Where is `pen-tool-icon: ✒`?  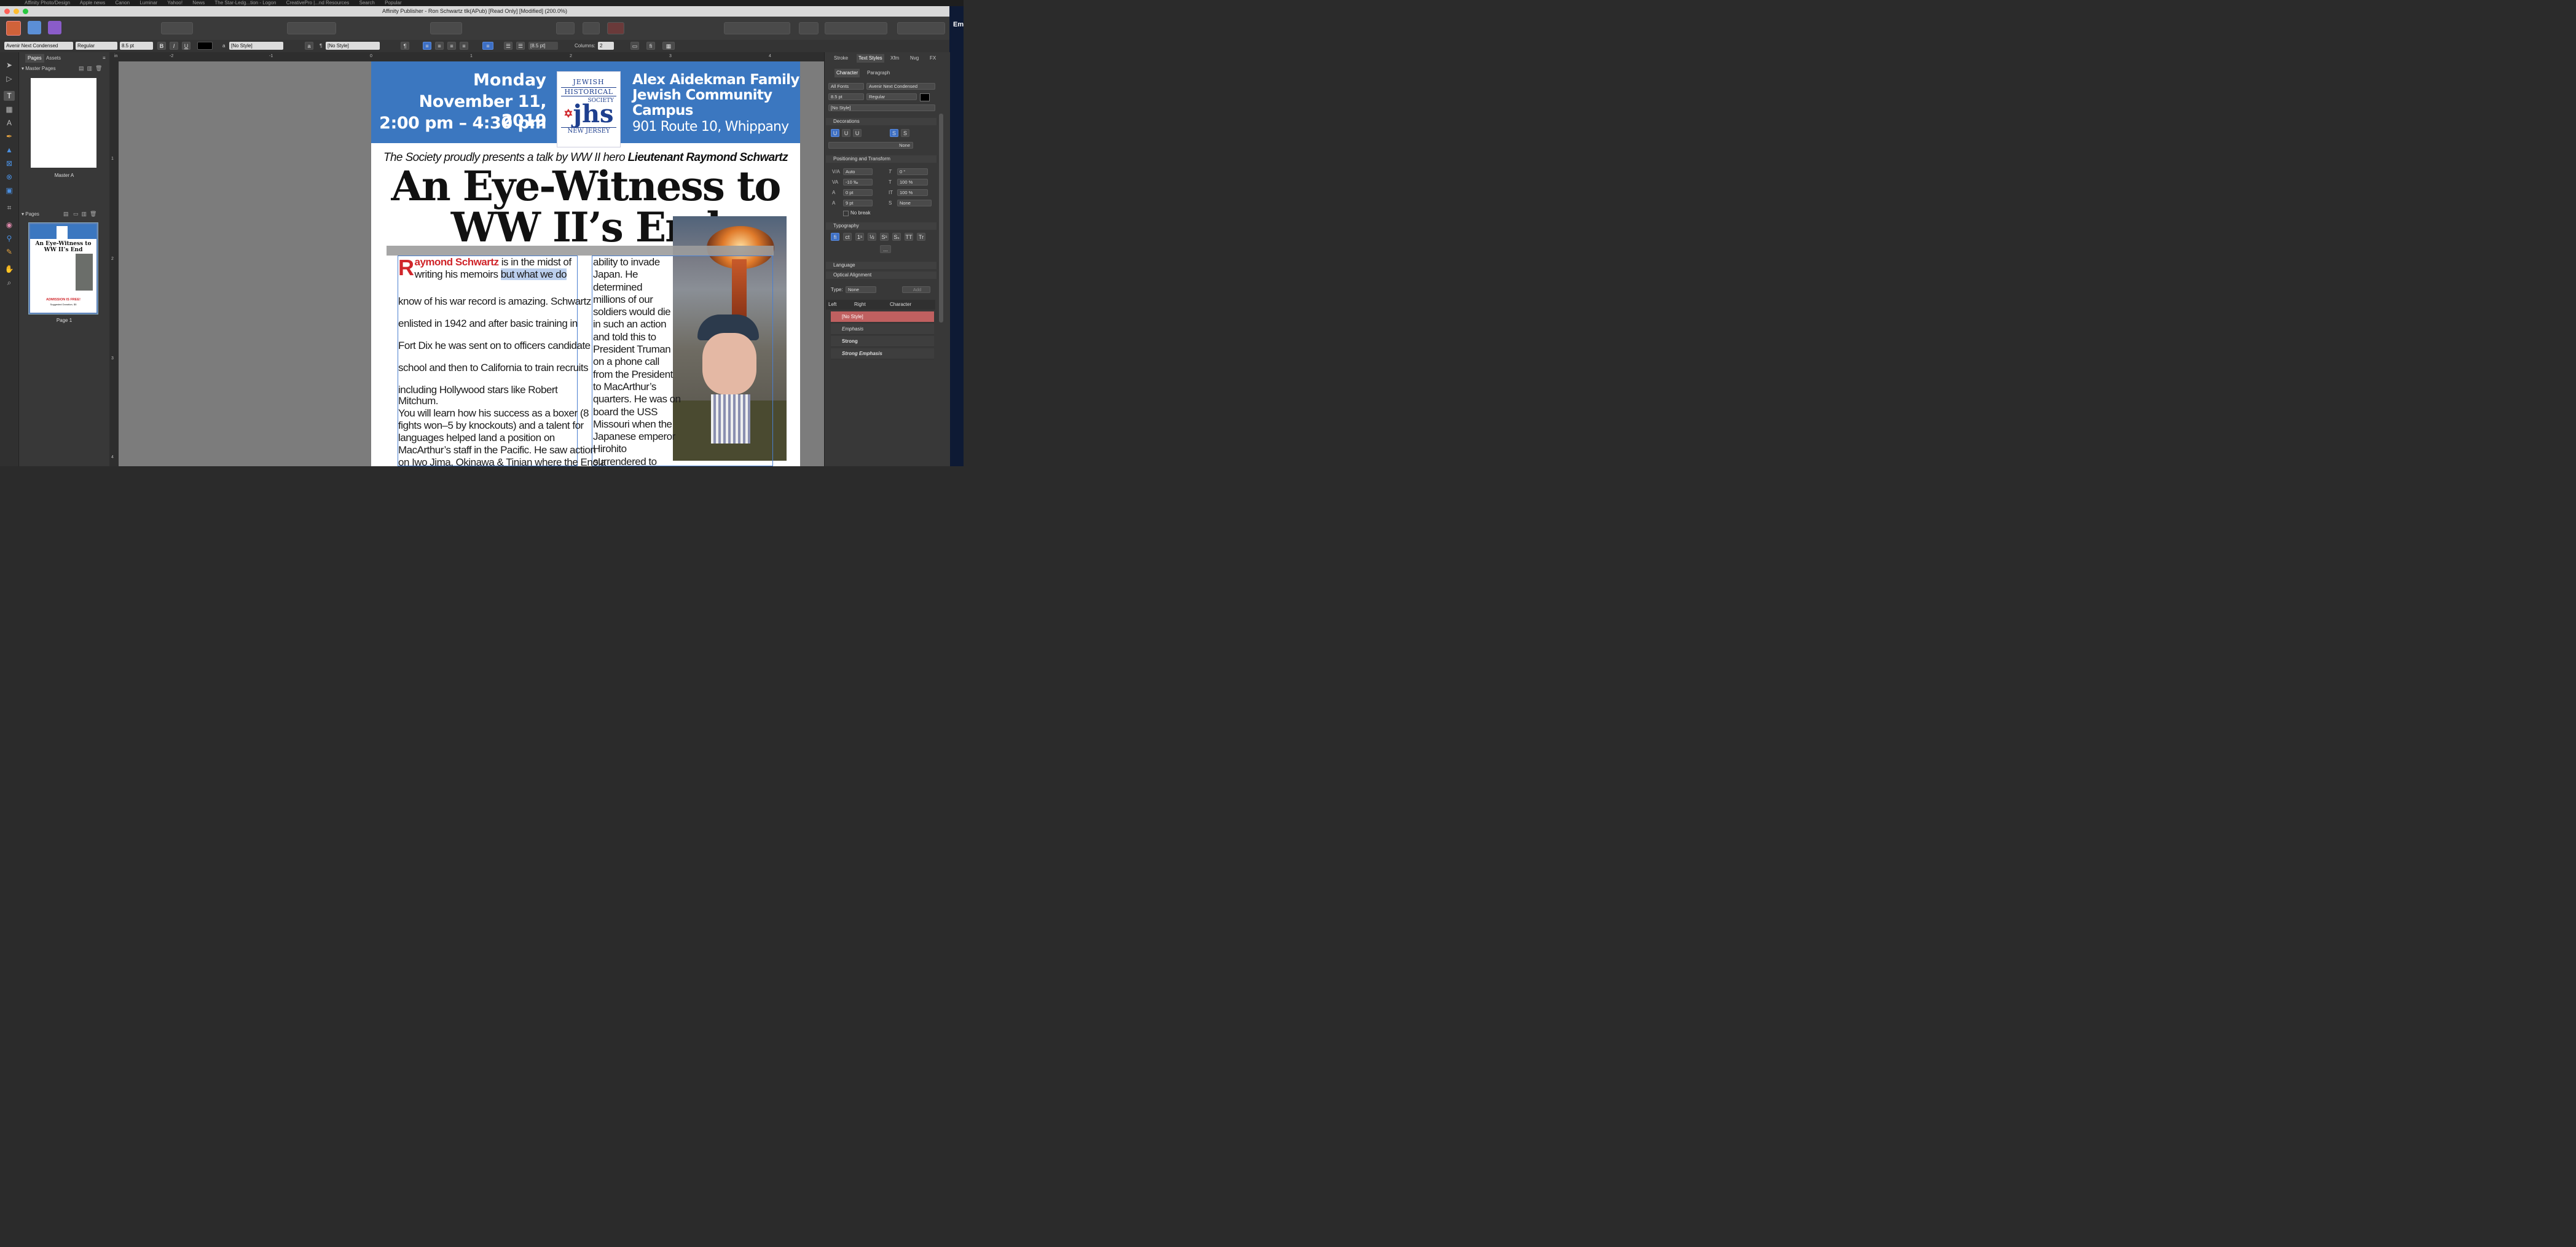 pen-tool-icon: ✒ is located at coordinates (9, 136).